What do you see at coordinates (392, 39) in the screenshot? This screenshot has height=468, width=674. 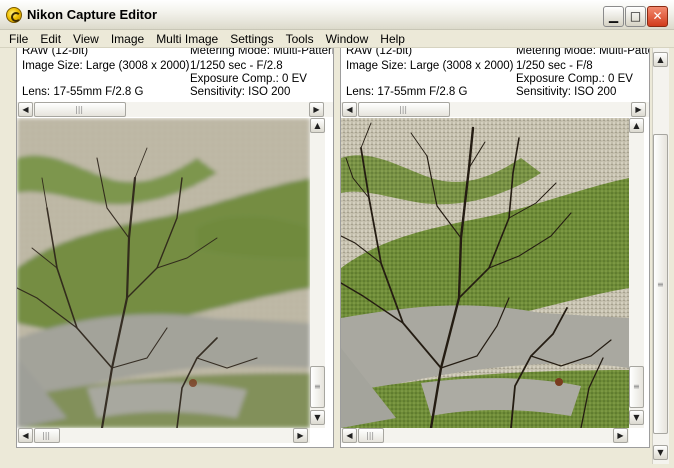 I see `menu-help: Help` at bounding box center [392, 39].